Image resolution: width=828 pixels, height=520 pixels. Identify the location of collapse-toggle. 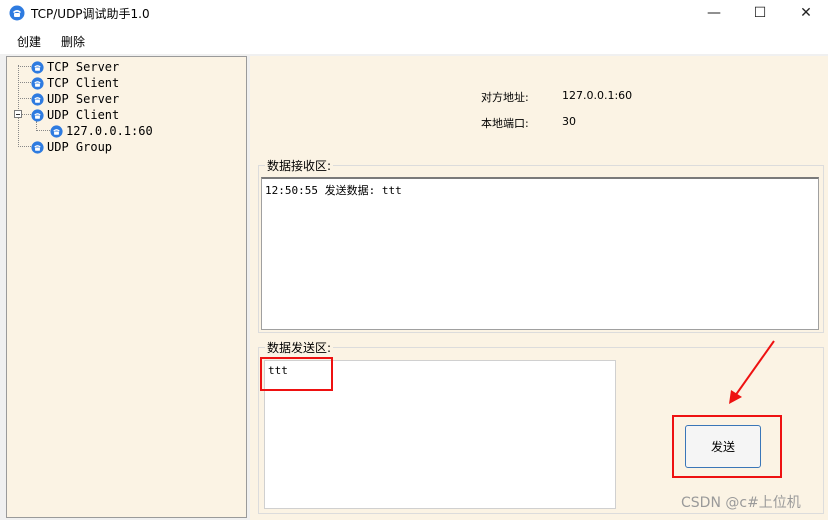
(18, 114).